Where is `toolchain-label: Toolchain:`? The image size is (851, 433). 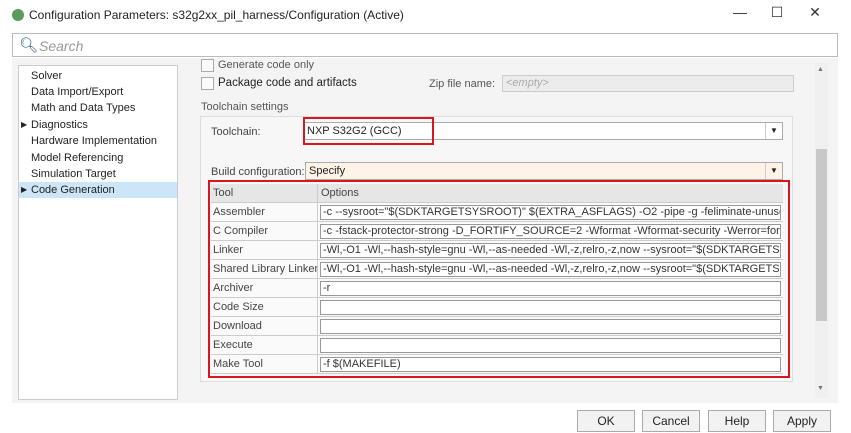 toolchain-label: Toolchain: is located at coordinates (236, 132).